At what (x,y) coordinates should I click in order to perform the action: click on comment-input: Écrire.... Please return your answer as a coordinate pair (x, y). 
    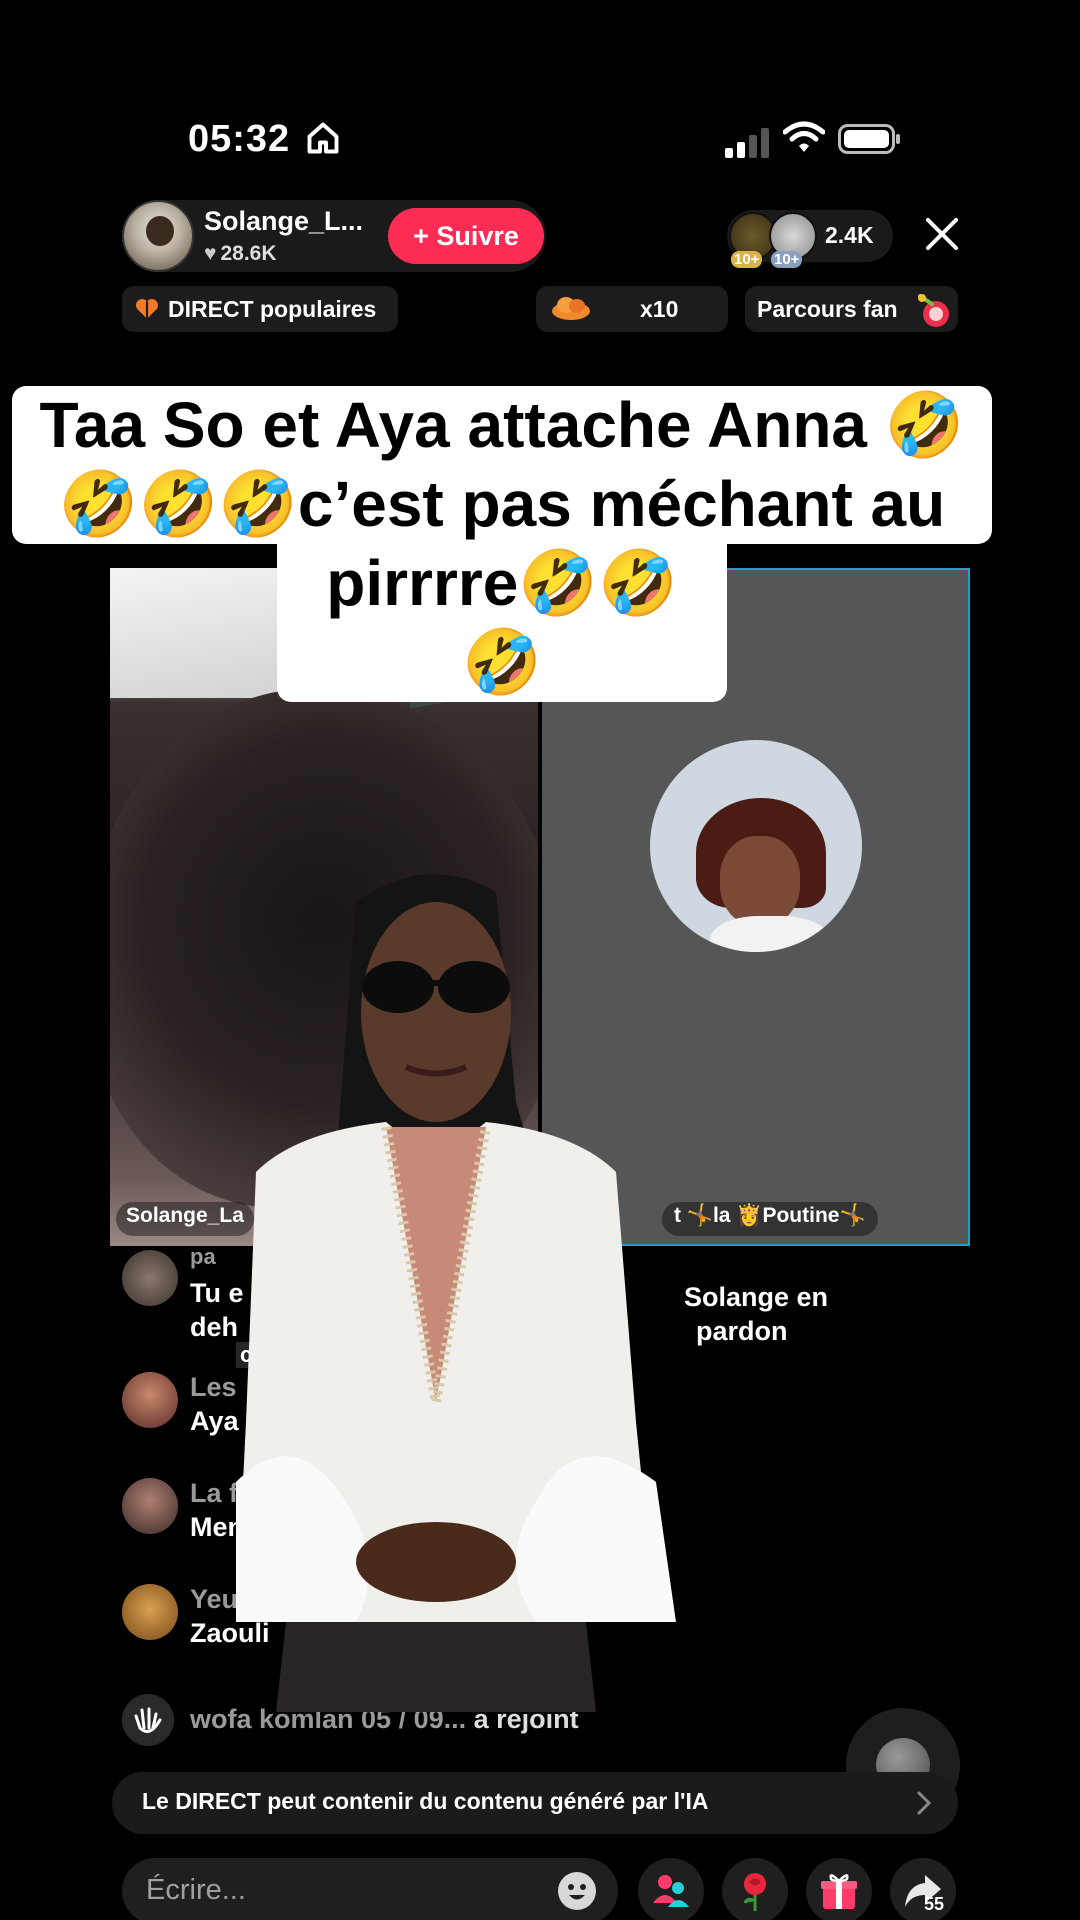
    Looking at the image, I should click on (370, 1889).